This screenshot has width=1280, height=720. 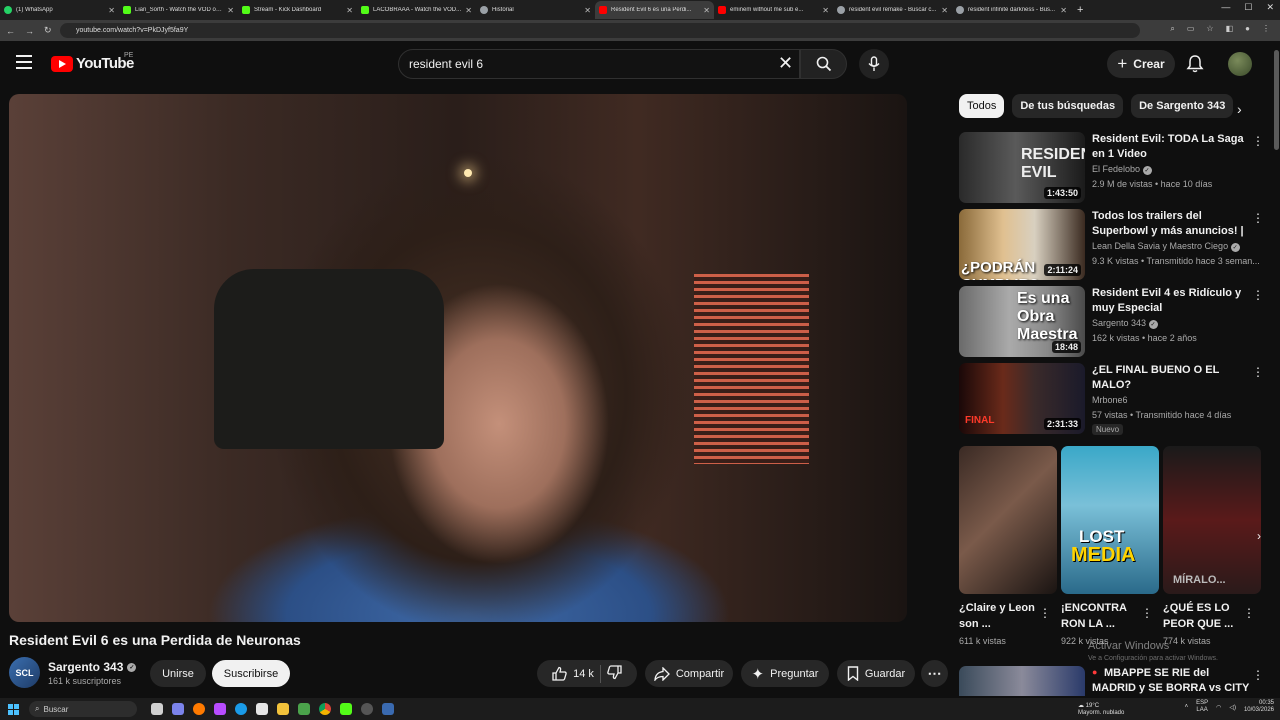 I want to click on channel-name: Mrbone6, so click(x=1110, y=400).